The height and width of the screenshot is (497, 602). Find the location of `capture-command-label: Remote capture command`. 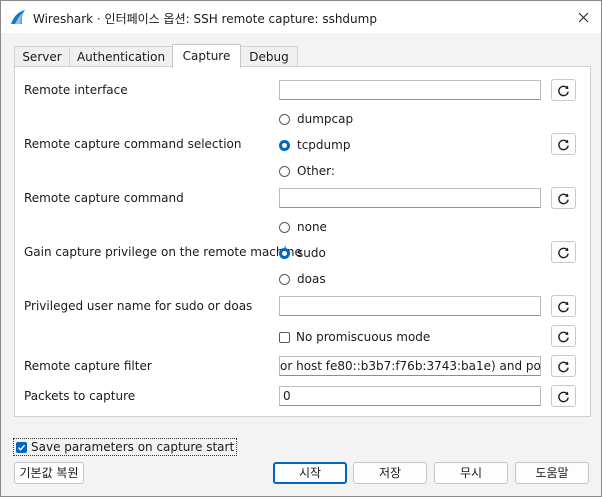

capture-command-label: Remote capture command is located at coordinates (104, 198).